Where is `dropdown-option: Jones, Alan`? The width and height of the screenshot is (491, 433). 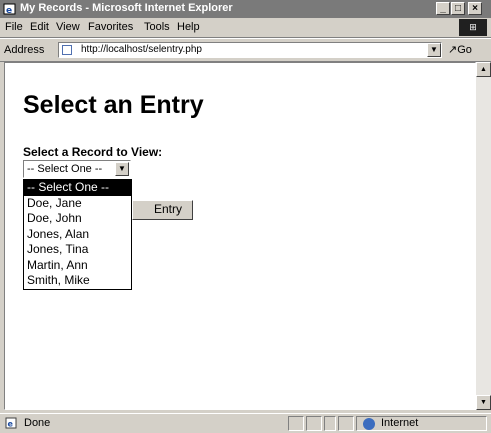
dropdown-option: Jones, Alan is located at coordinates (77, 235).